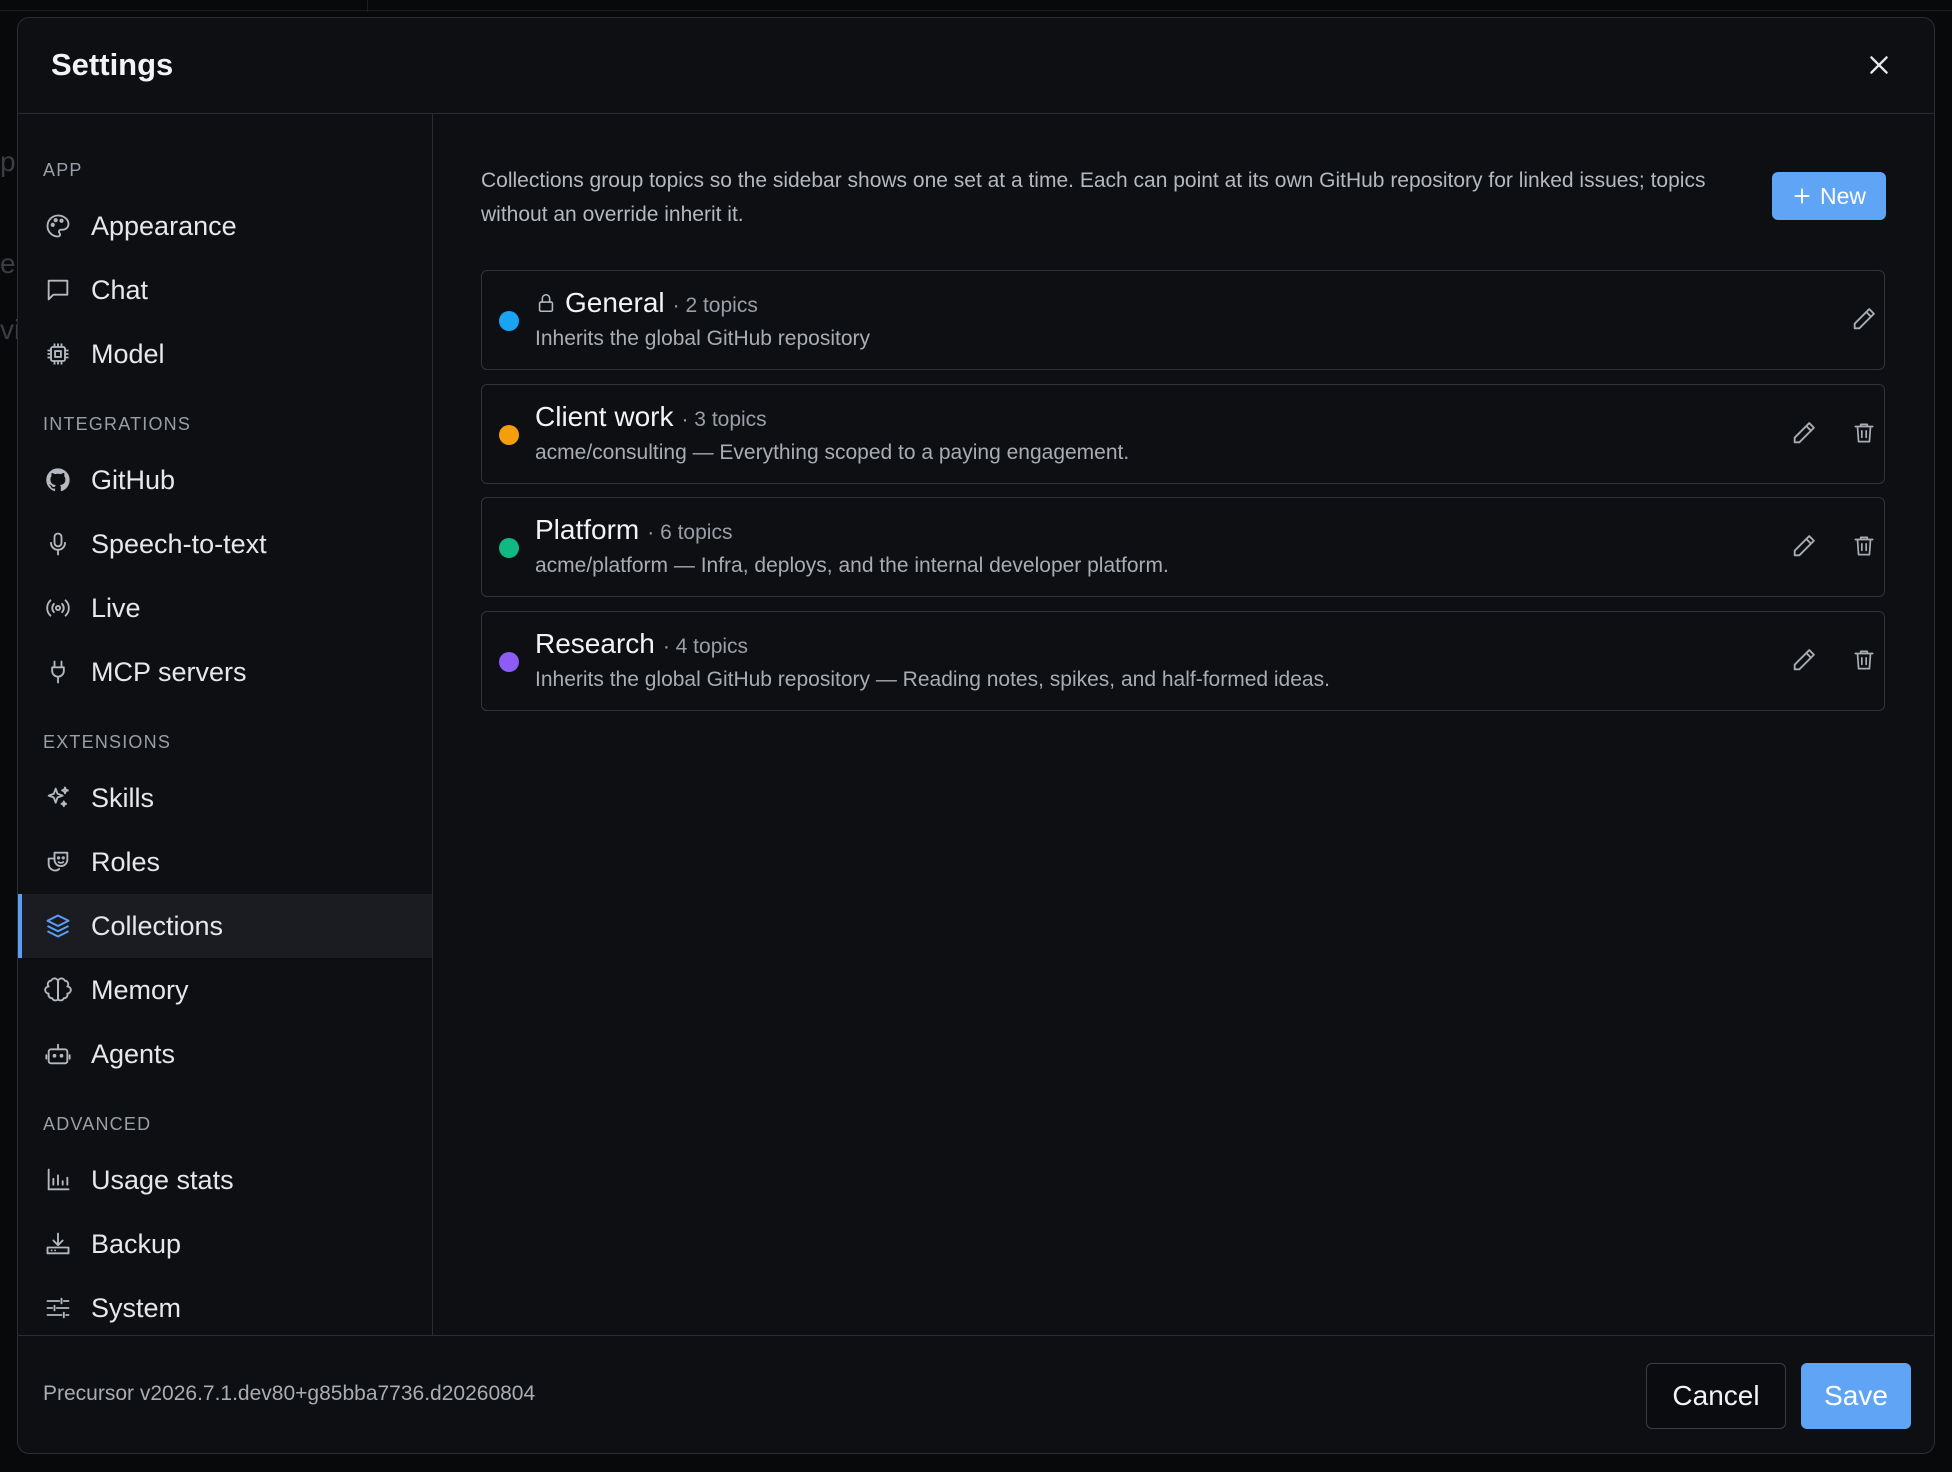 This screenshot has height=1472, width=1952. What do you see at coordinates (164, 225) in the screenshot?
I see `sidebar-item-label: Appearance` at bounding box center [164, 225].